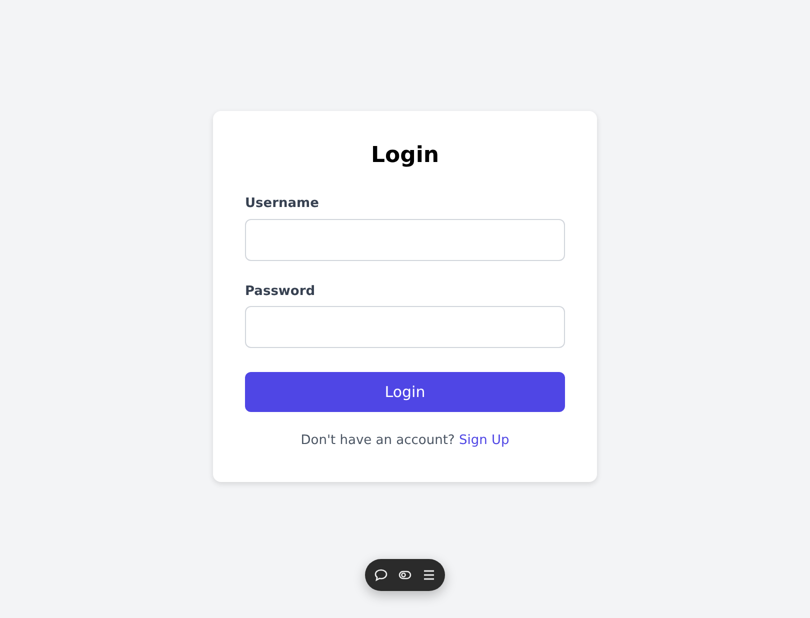  Describe the element at coordinates (405, 441) in the screenshot. I see `signup-prompt: Don't have an account? Sign Up` at that location.